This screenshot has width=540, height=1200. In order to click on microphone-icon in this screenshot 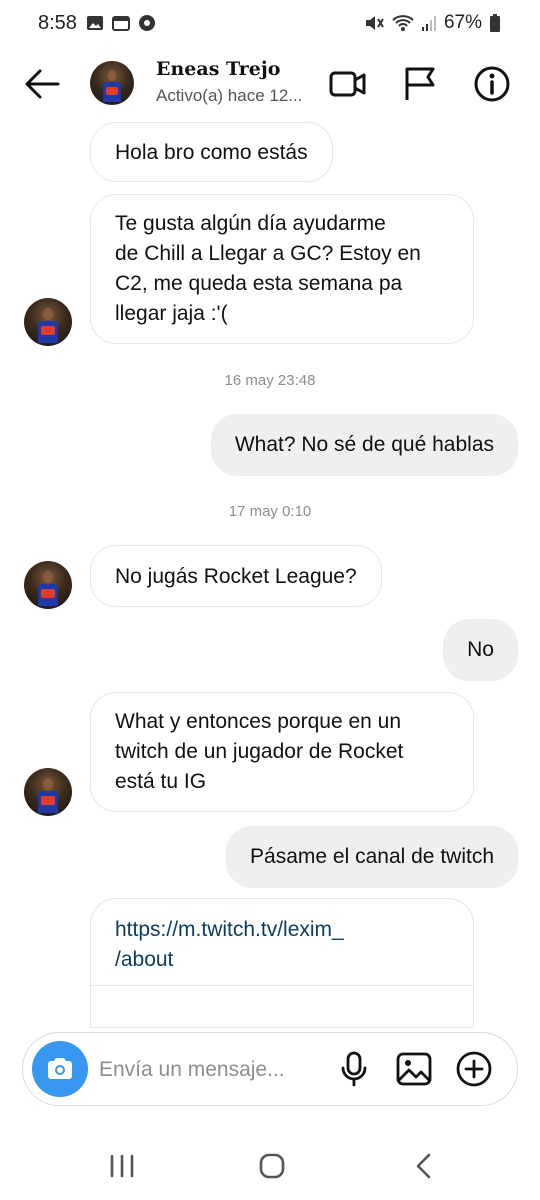, I will do `click(354, 1069)`.